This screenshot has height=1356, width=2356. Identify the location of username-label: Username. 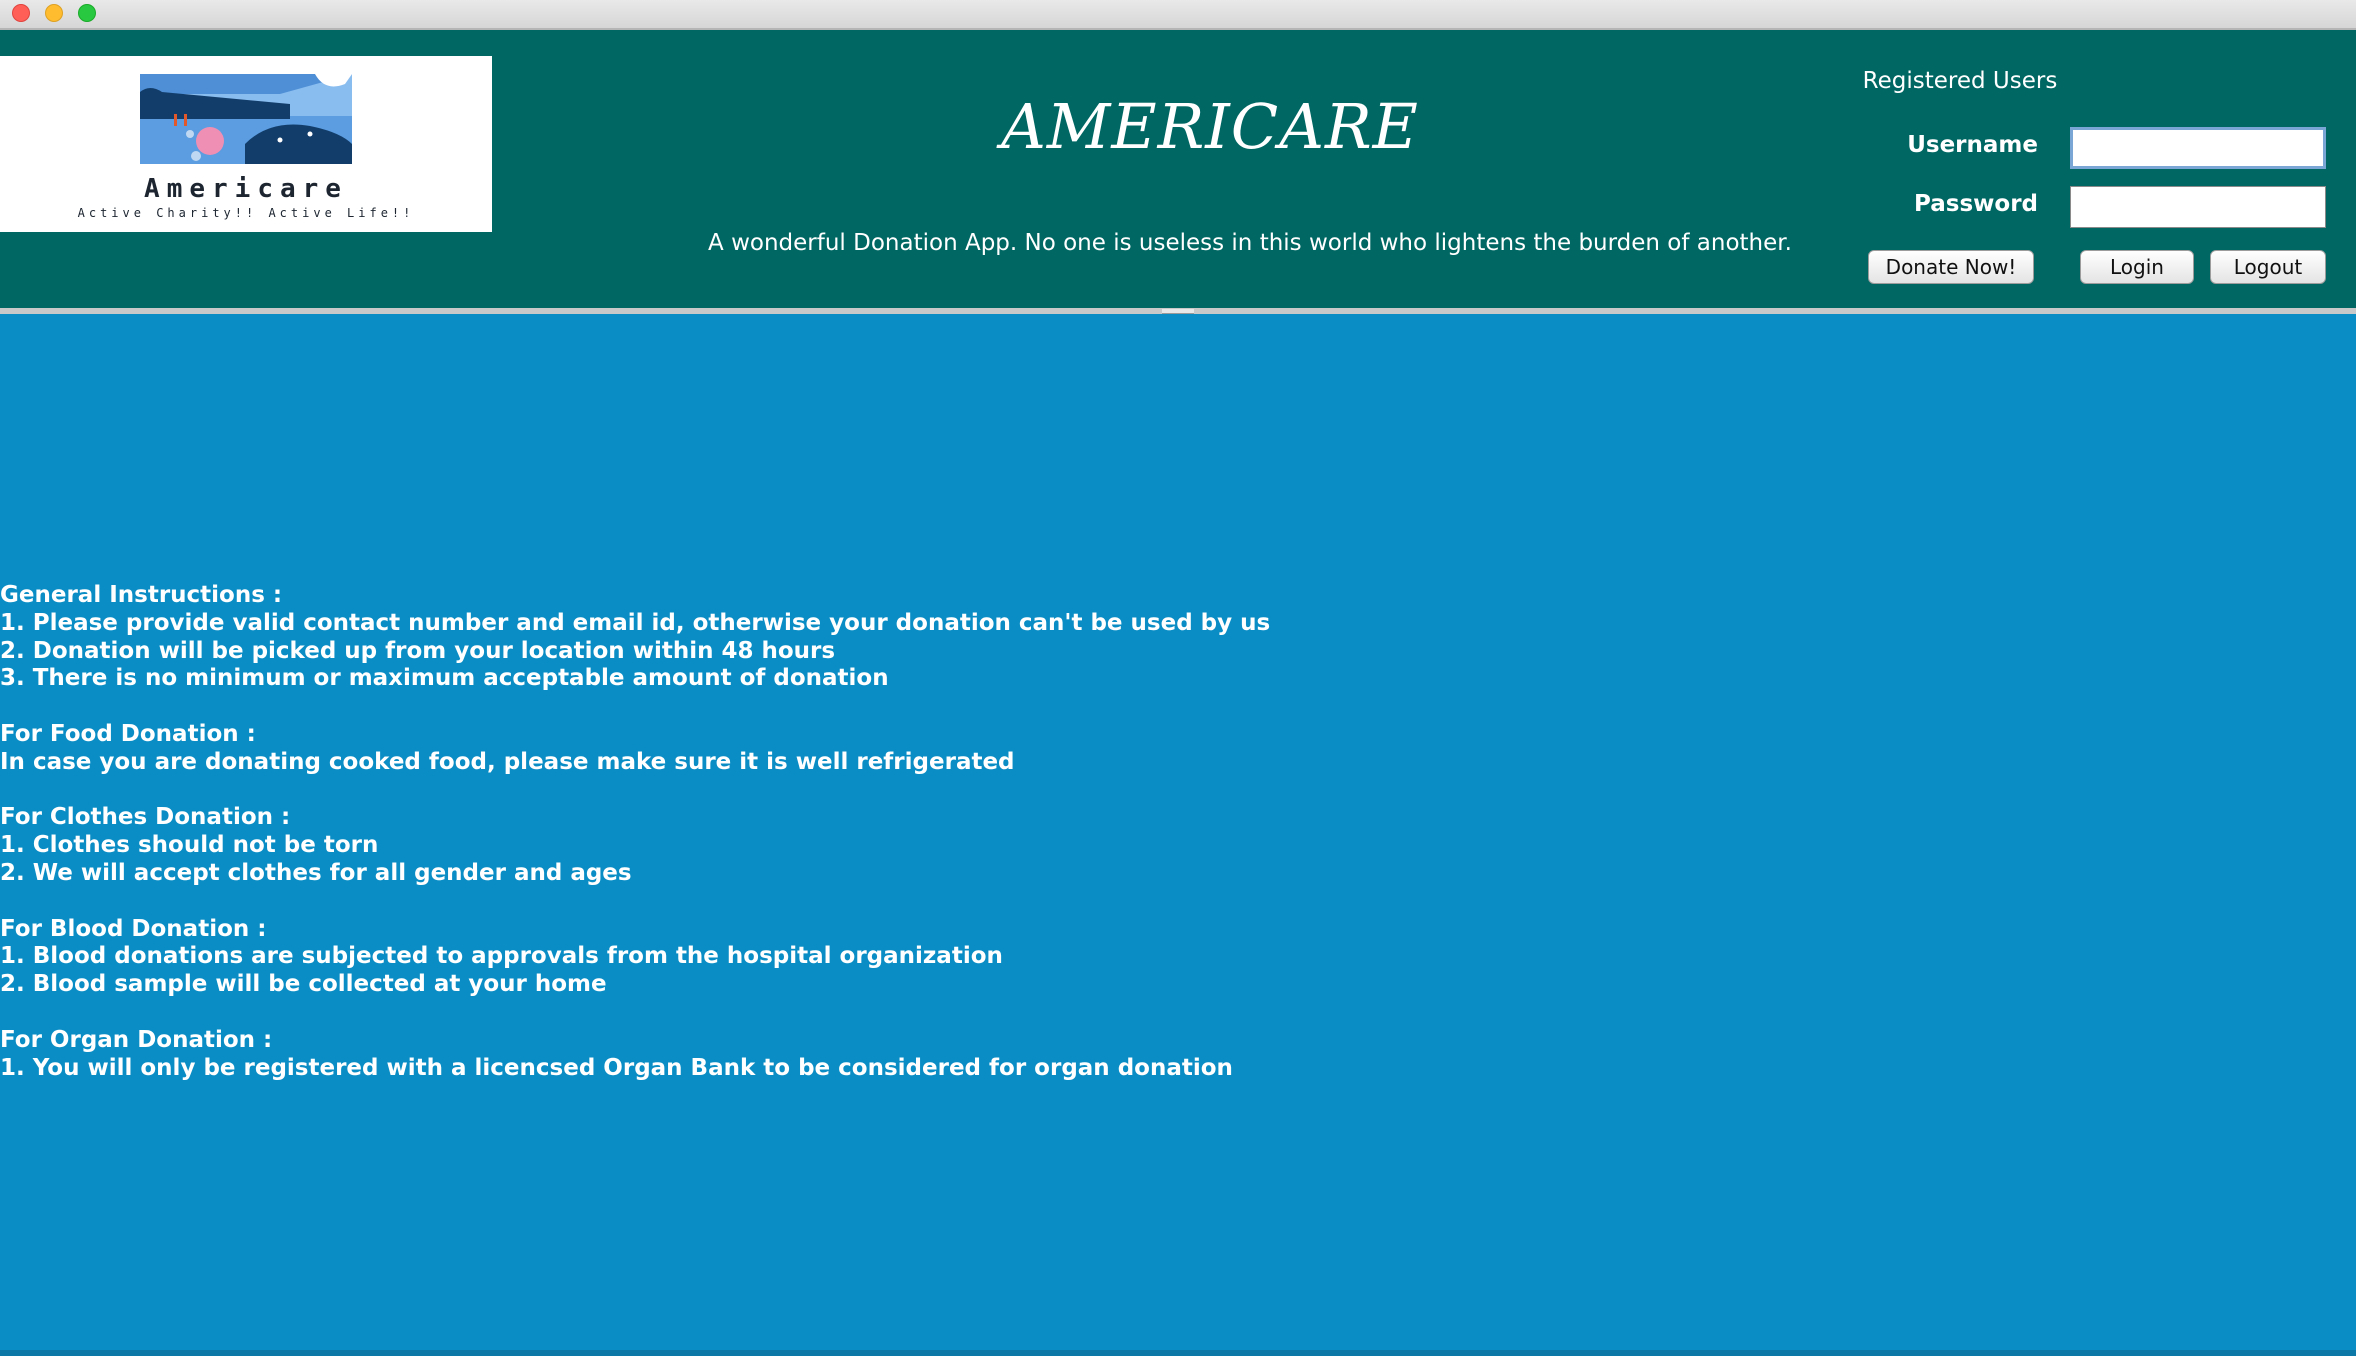
(1972, 145).